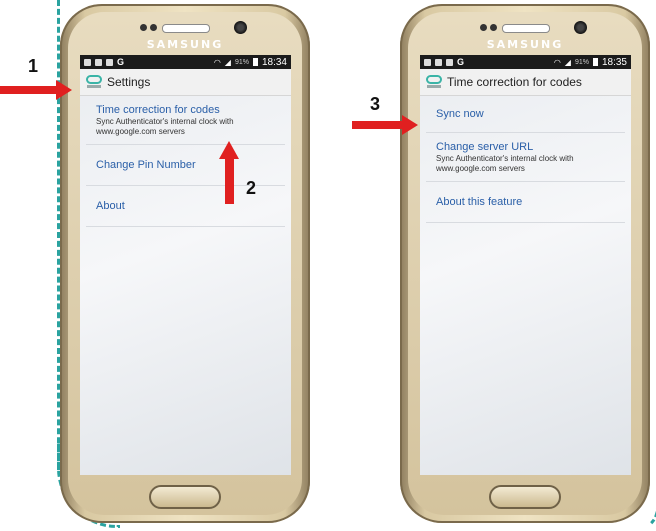 This screenshot has height=531, width=656. Describe the element at coordinates (229, 181) in the screenshot. I see `arrow-2-shaft` at that location.